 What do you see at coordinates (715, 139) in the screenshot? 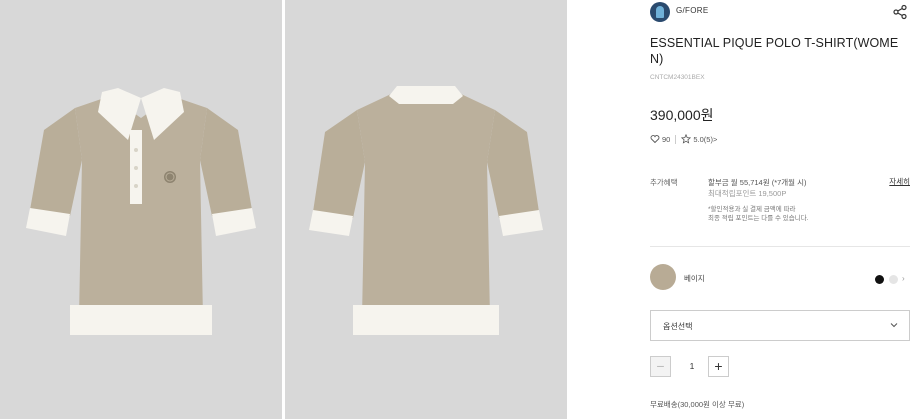
I see `review-arrow-icon: >` at bounding box center [715, 139].